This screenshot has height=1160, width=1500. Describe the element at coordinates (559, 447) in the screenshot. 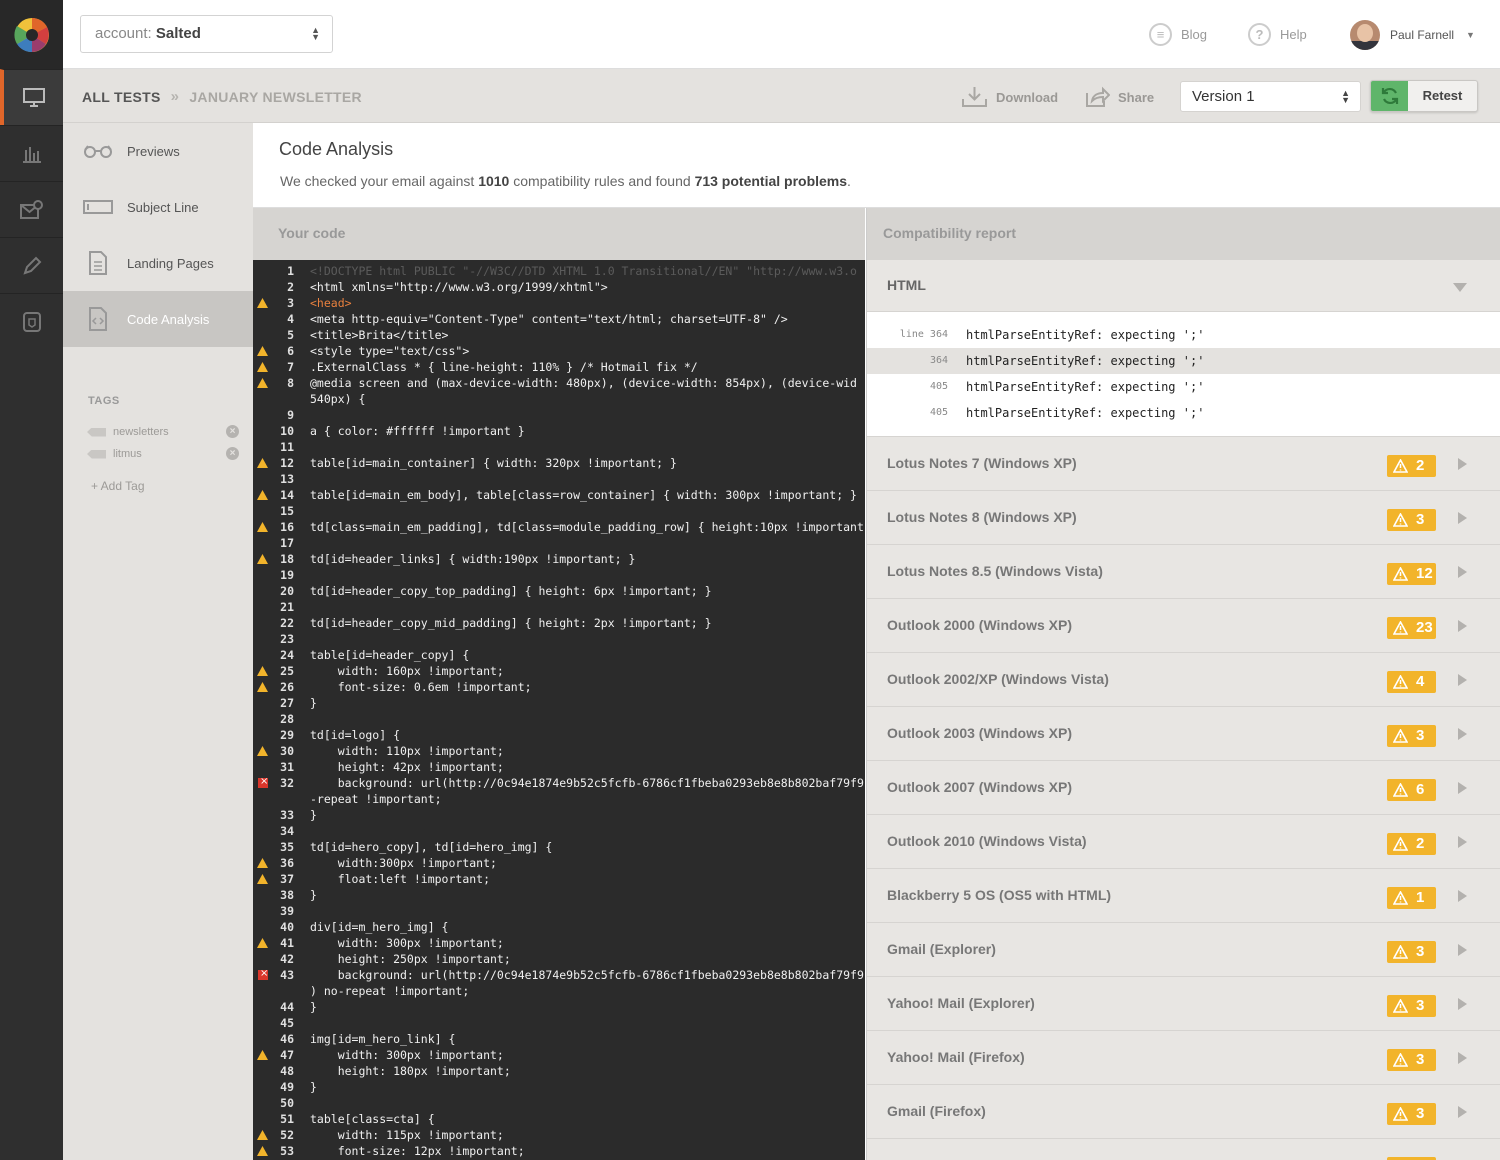

I see `code-line: 11` at that location.